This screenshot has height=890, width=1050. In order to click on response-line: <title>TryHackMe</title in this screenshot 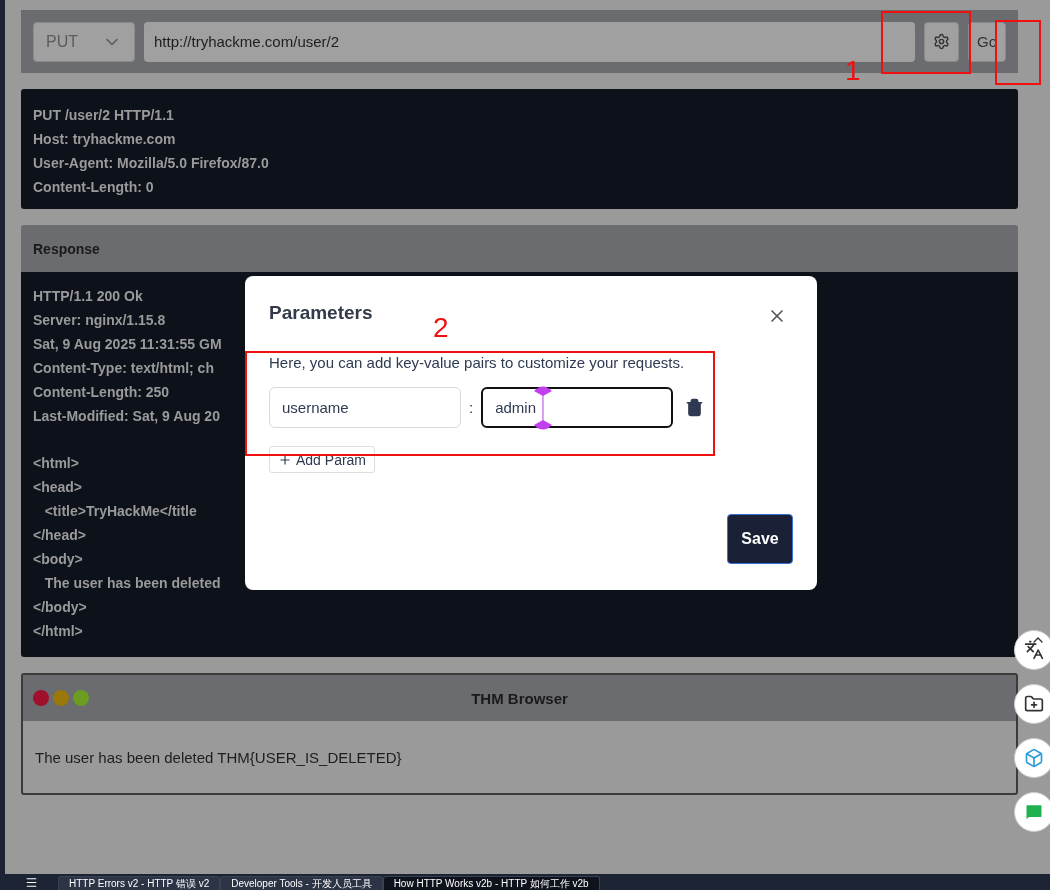, I will do `click(120, 511)`.